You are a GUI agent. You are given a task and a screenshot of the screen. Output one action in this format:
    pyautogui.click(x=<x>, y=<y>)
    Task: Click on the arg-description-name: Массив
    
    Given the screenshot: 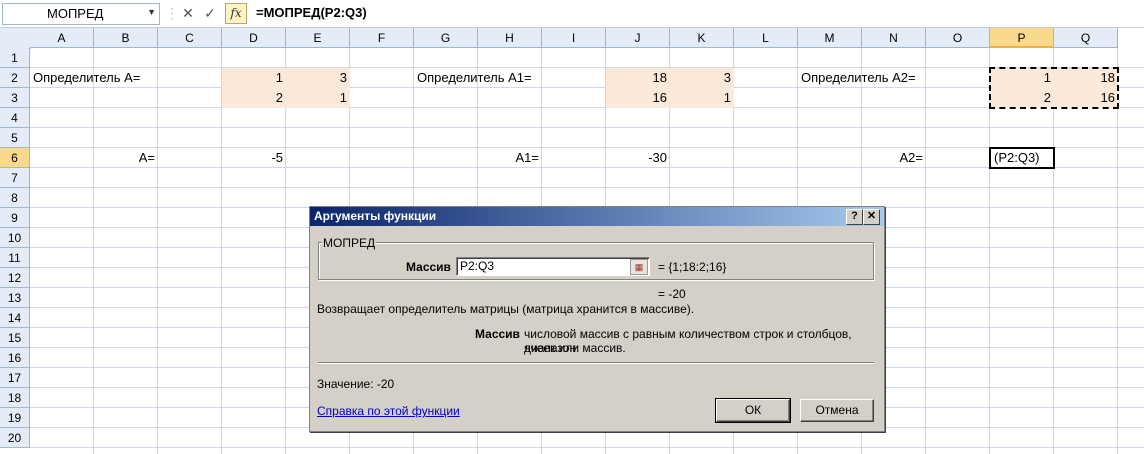 What is the action you would take?
    pyautogui.click(x=497, y=334)
    